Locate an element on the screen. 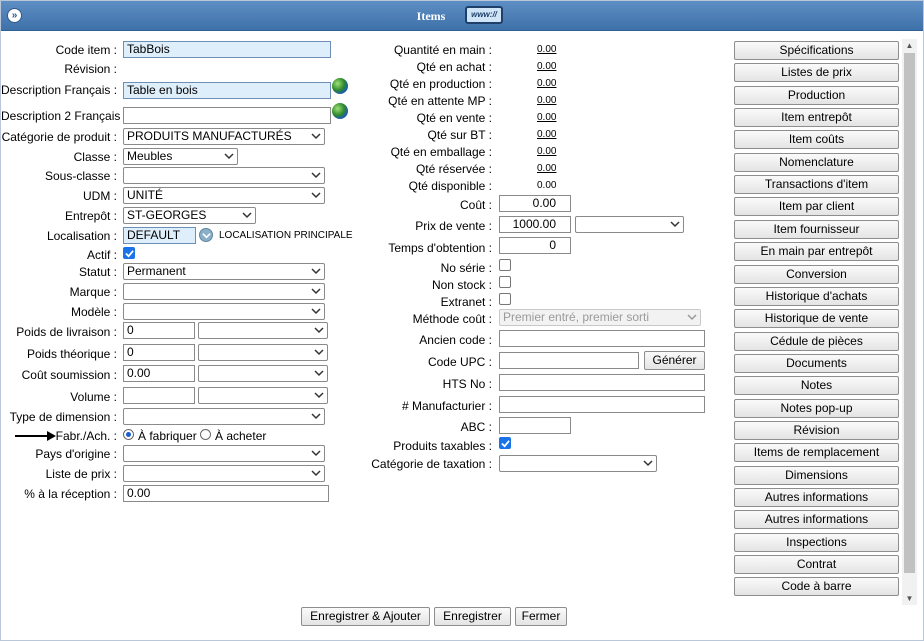 This screenshot has width=924, height=641. entrepot-value: ST-GEORGES is located at coordinates (167, 215).